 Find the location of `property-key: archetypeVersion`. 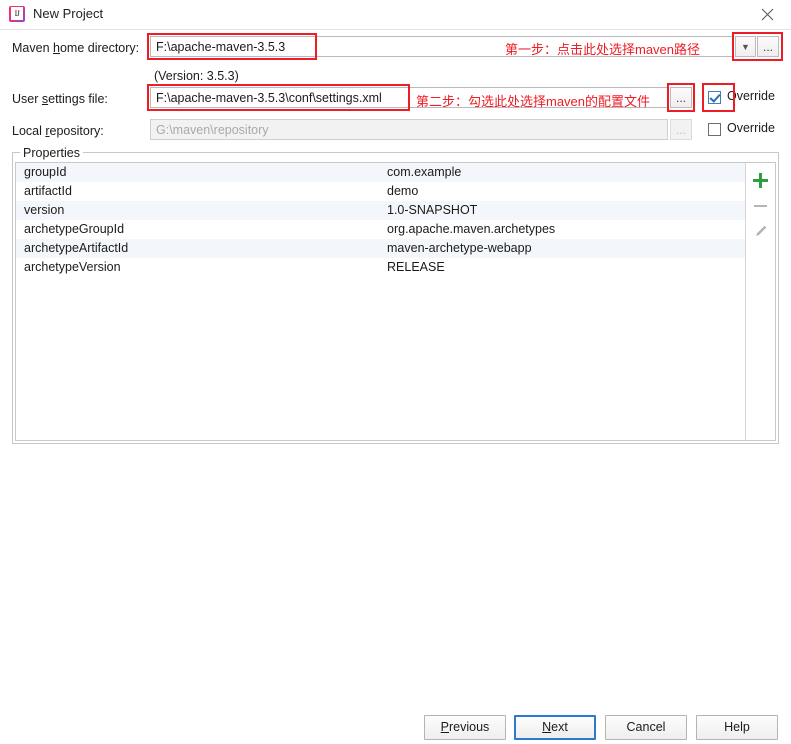

property-key: archetypeVersion is located at coordinates (72, 267).